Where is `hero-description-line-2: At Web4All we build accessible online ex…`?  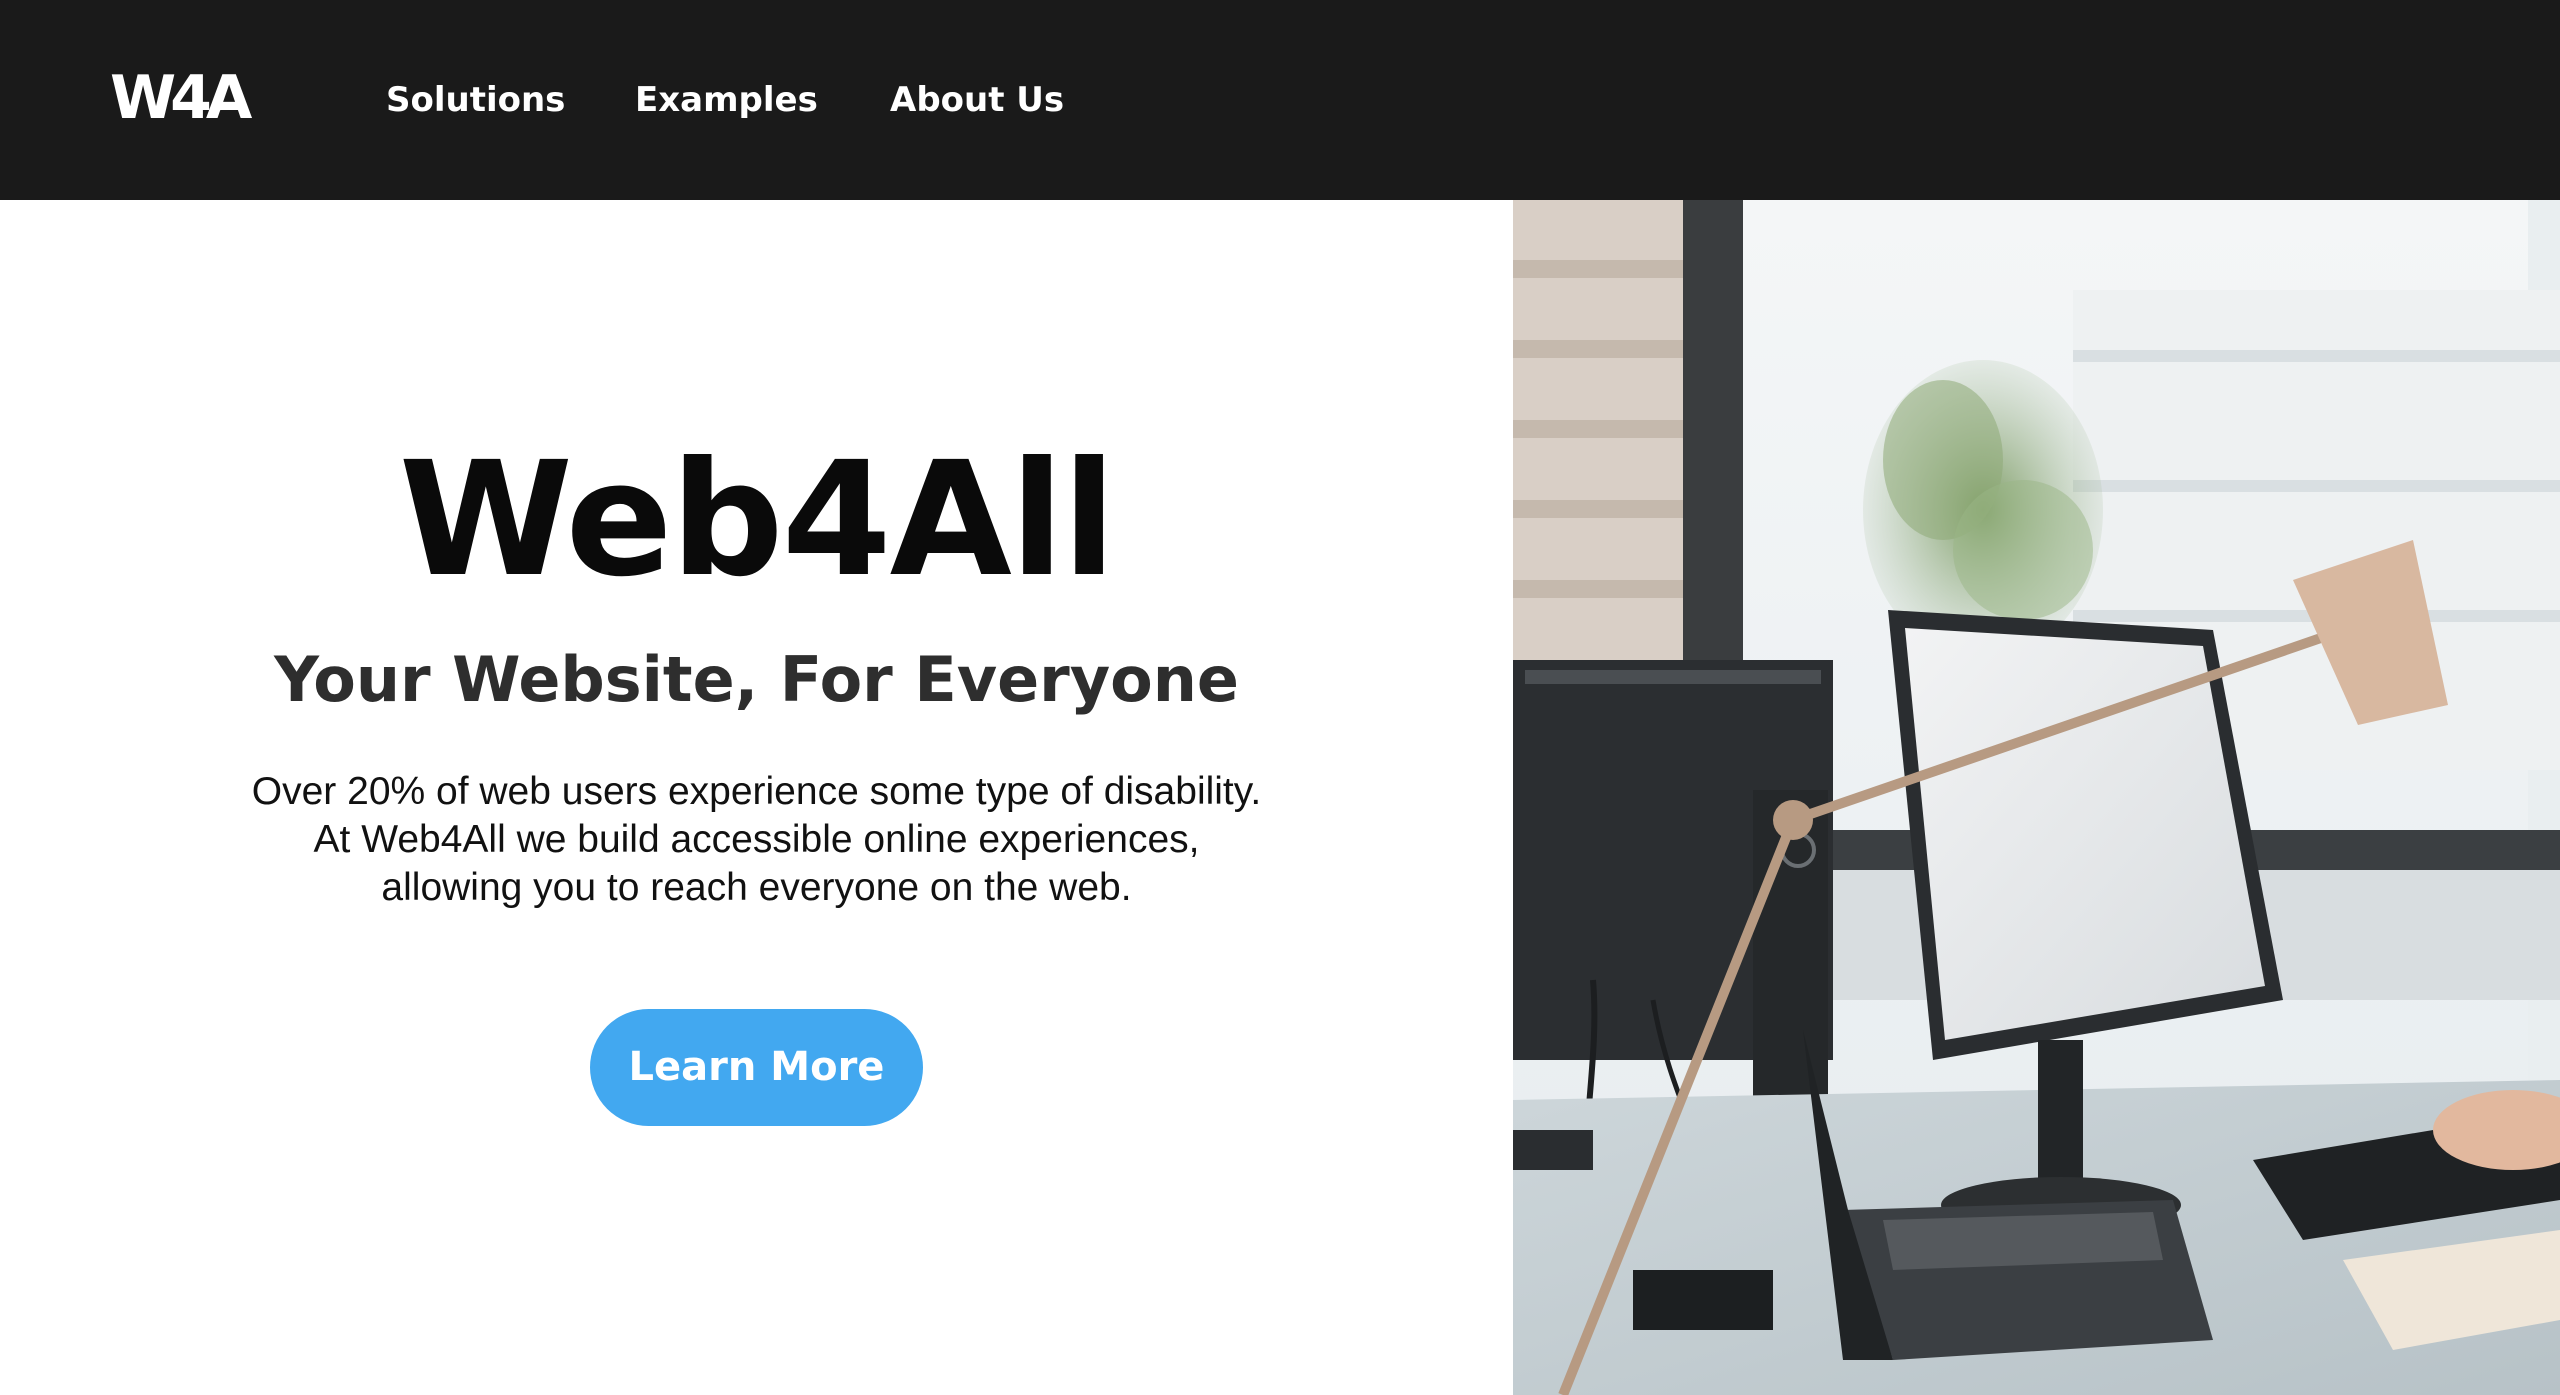
hero-description-line-2: At Web4All we build accessible online ex… is located at coordinates (756, 839).